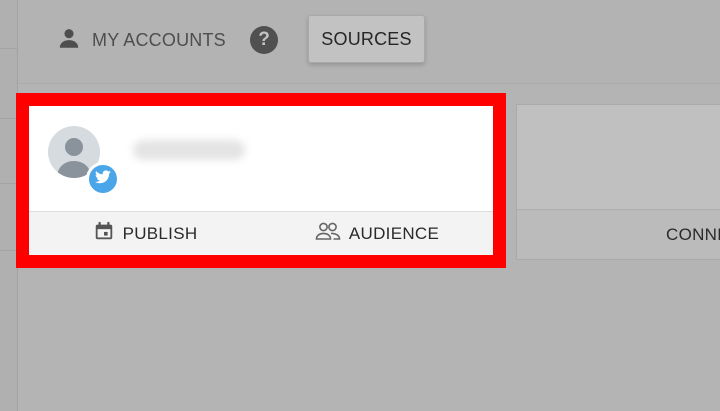  I want to click on publish-button: PUBLISH, so click(145, 233).